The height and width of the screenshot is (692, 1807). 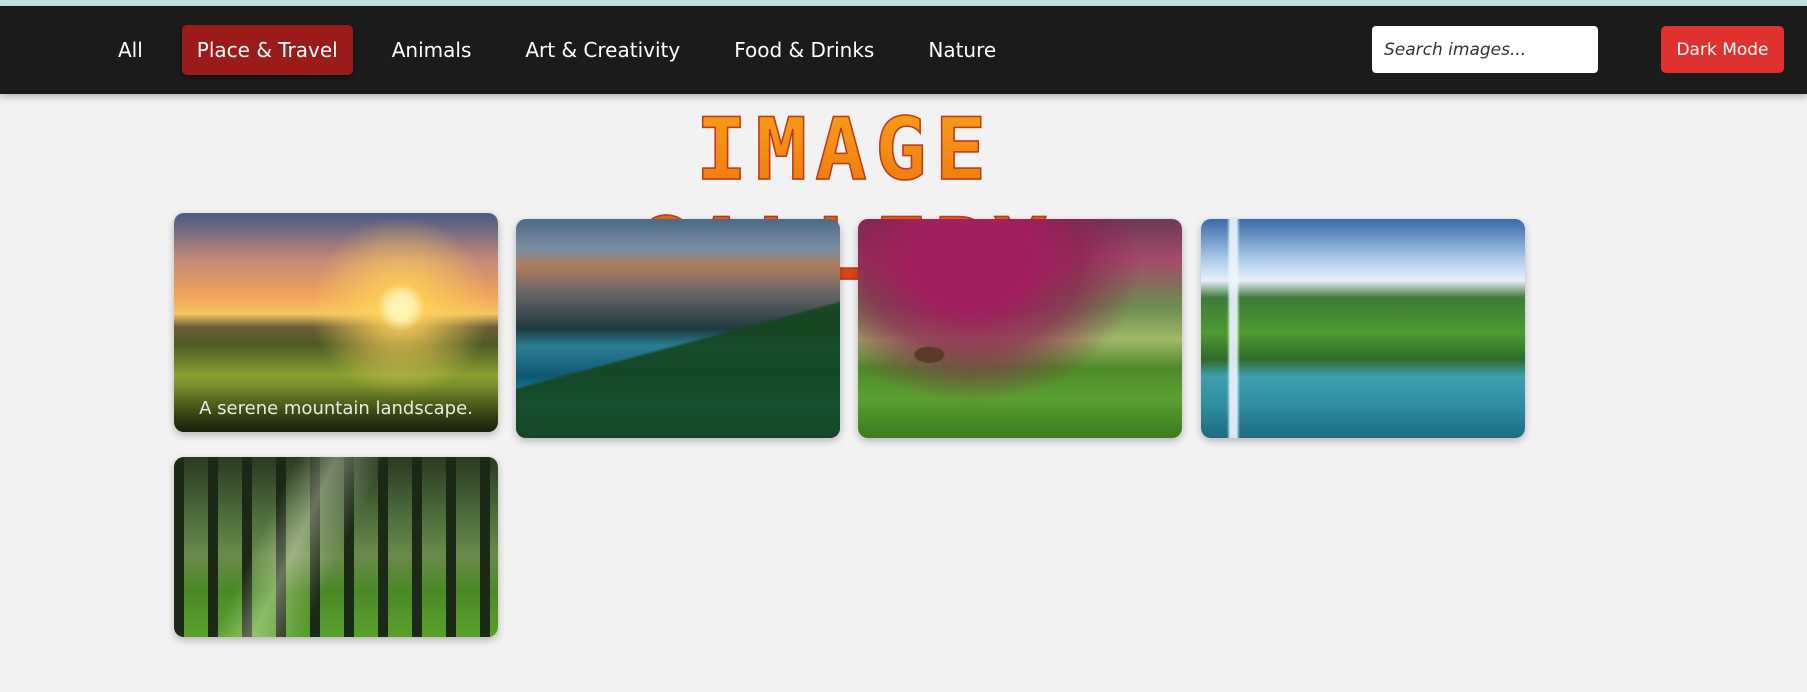 What do you see at coordinates (804, 50) in the screenshot?
I see `nav-item-food-drinks: Food & Drinks` at bounding box center [804, 50].